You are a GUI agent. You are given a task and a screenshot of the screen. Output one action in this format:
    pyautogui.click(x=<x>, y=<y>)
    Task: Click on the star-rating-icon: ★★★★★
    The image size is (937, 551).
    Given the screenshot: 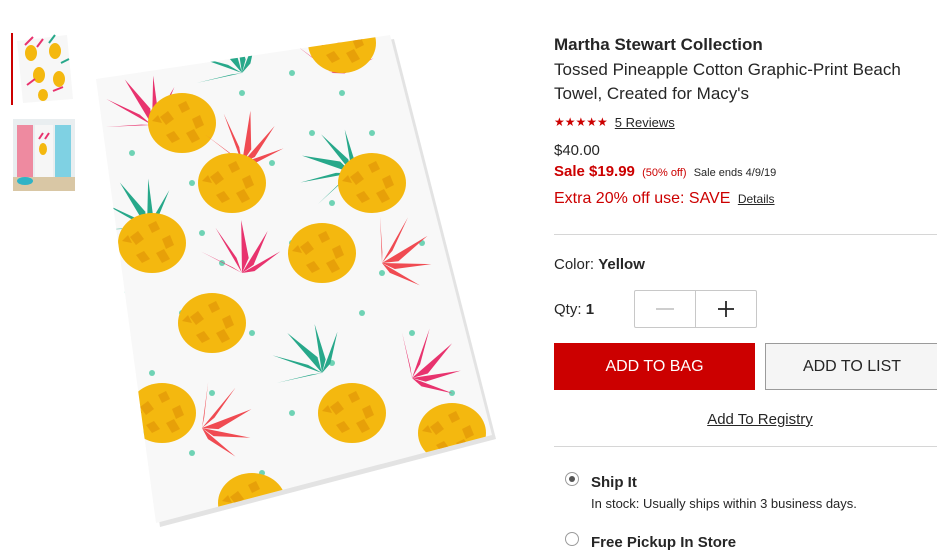 What is the action you would take?
    pyautogui.click(x=581, y=122)
    